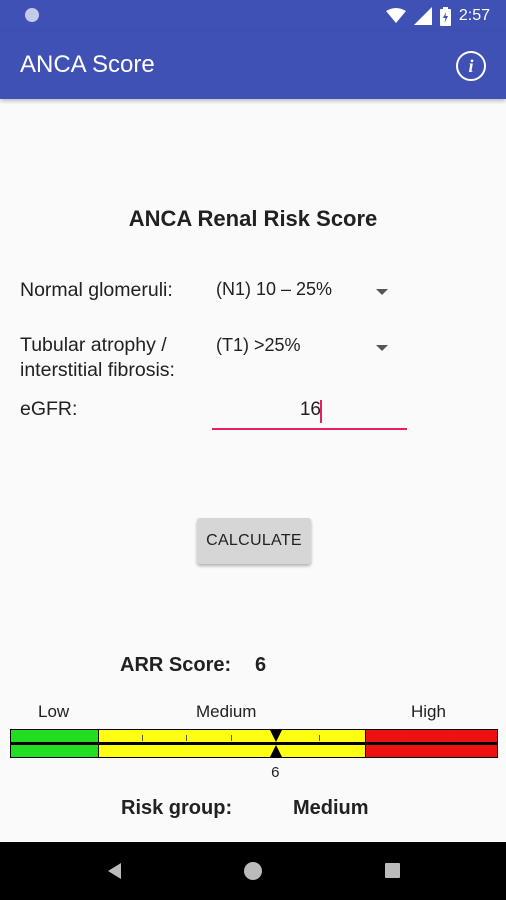  Describe the element at coordinates (253, 65) in the screenshot. I see `app-bar: ANCA Score i` at that location.